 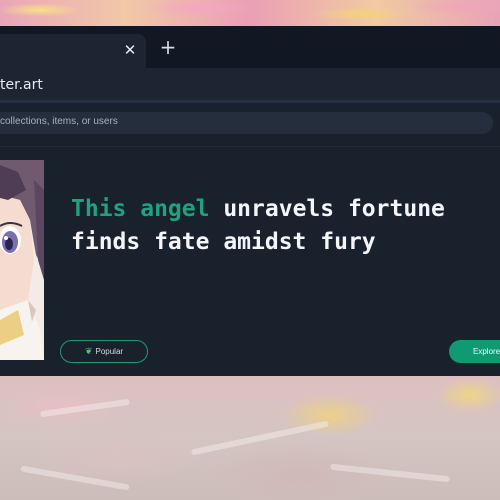 I want to click on anime-character-image, so click(x=22, y=260).